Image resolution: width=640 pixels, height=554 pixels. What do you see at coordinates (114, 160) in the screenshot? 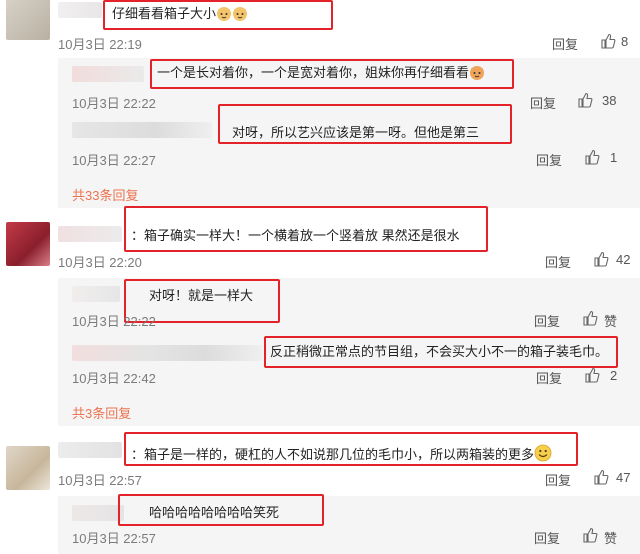
I see `timestamp: 10月3日 22:27` at bounding box center [114, 160].